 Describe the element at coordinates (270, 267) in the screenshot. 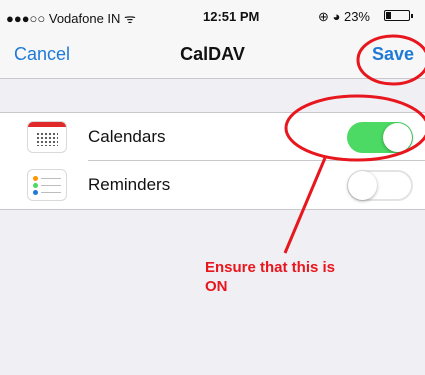

I see `annotation-line-1: Ensure that this is` at that location.